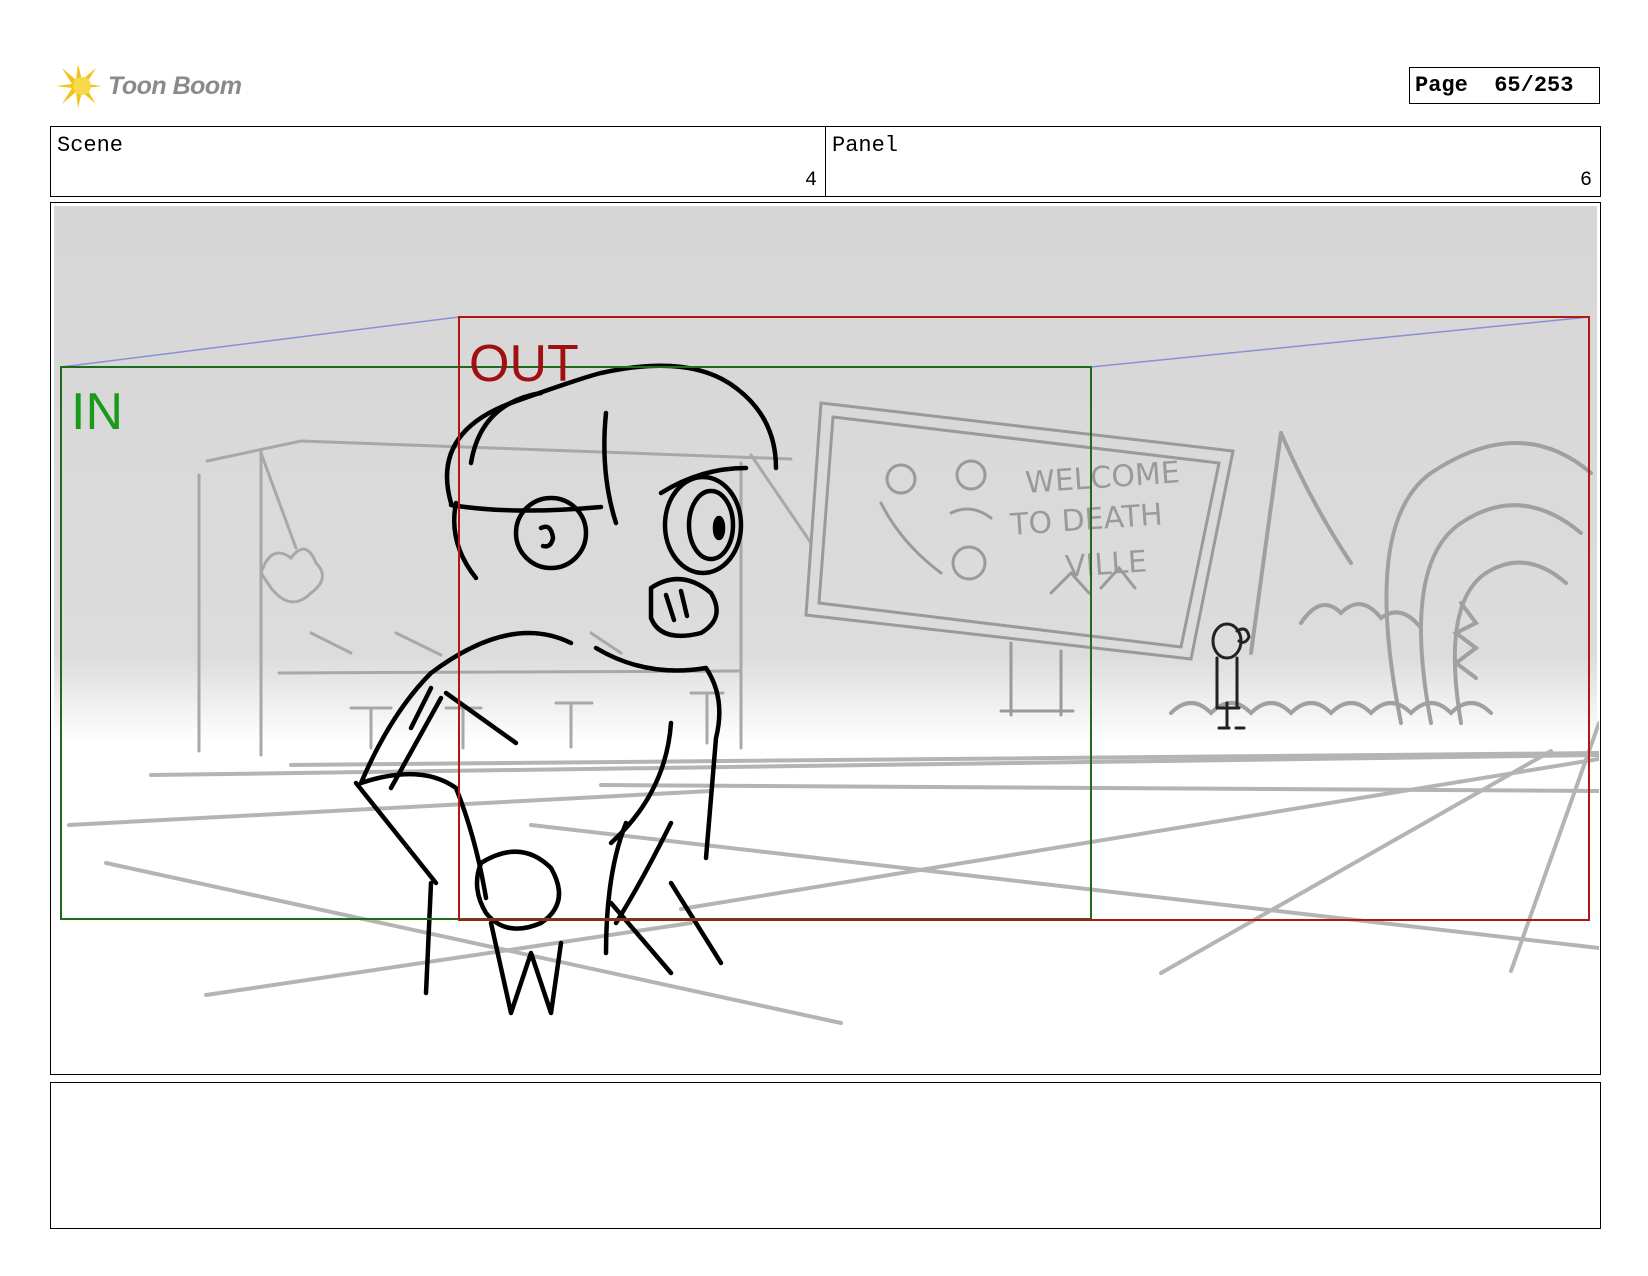 This screenshot has width=1648, height=1276. I want to click on panel-number: 6, so click(1585, 180).